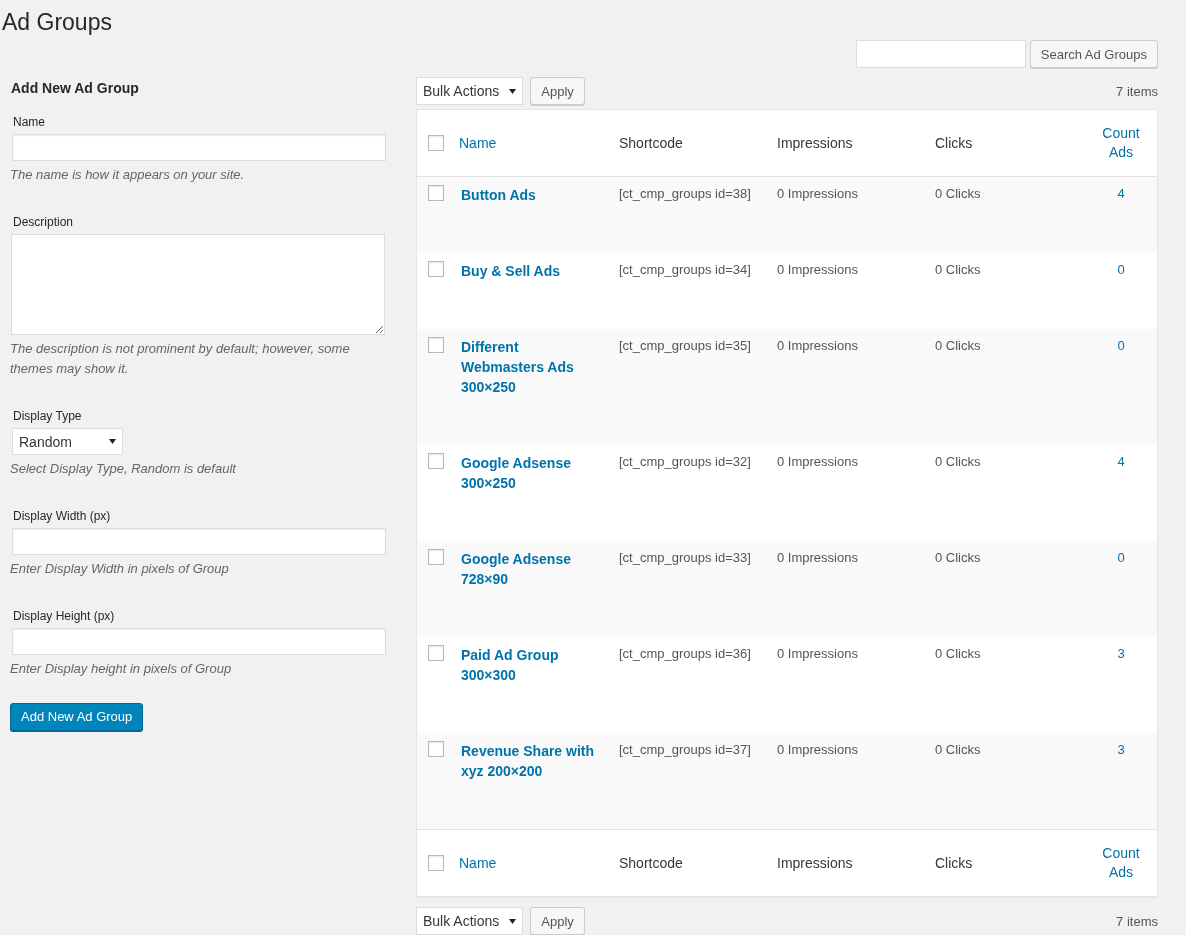 The image size is (1186, 935). Describe the element at coordinates (62, 516) in the screenshot. I see `field-label: Display Width (px)` at that location.